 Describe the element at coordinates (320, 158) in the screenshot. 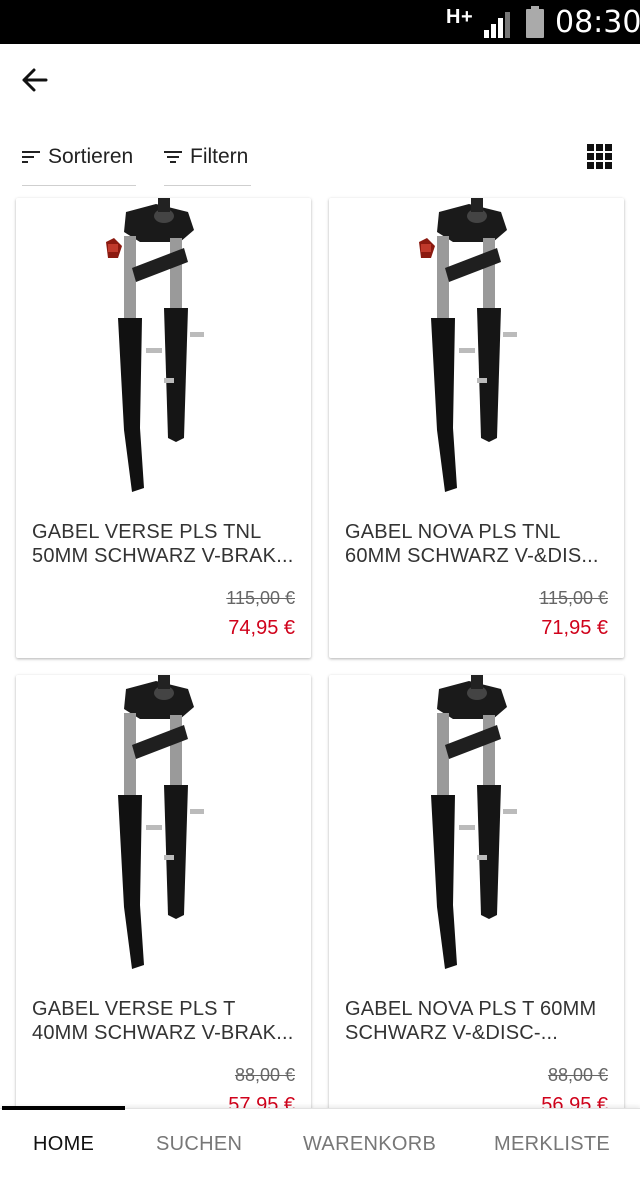

I see `sort-filter-bar: Sortieren Filtern` at that location.